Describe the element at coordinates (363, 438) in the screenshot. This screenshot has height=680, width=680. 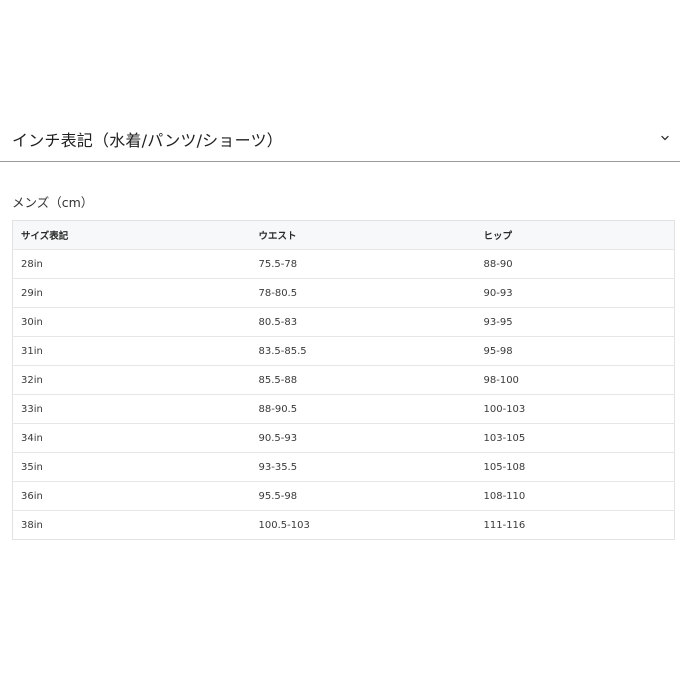
I see `cell-waist: 90.5-93` at that location.